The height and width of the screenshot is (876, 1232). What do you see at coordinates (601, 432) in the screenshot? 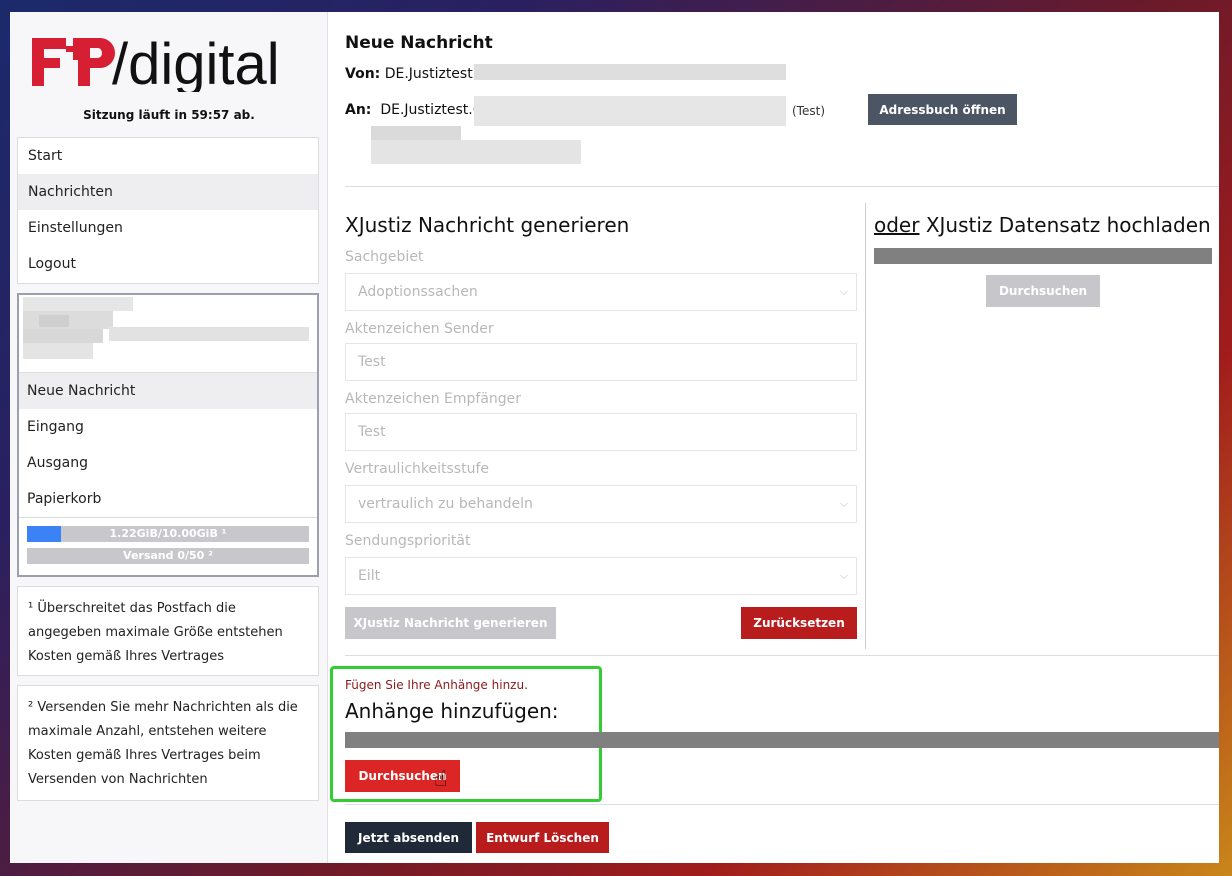
I see `az-empfaenger-input: Test` at bounding box center [601, 432].